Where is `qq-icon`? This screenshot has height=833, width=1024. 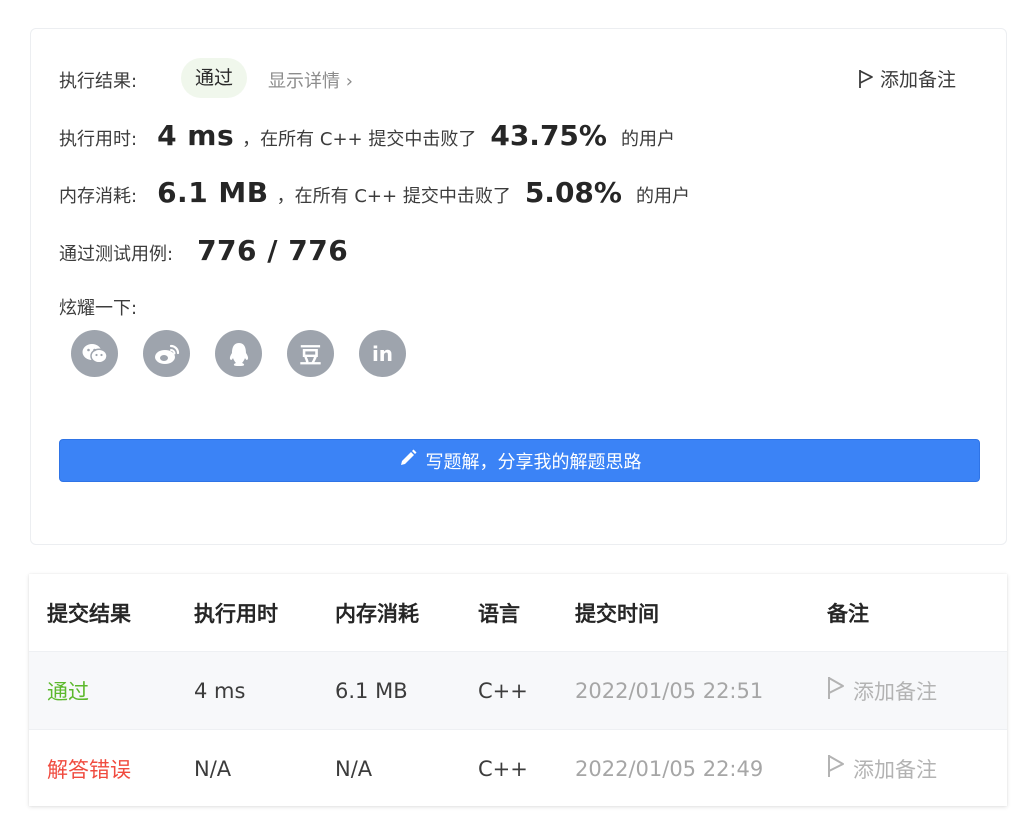
qq-icon is located at coordinates (238, 353).